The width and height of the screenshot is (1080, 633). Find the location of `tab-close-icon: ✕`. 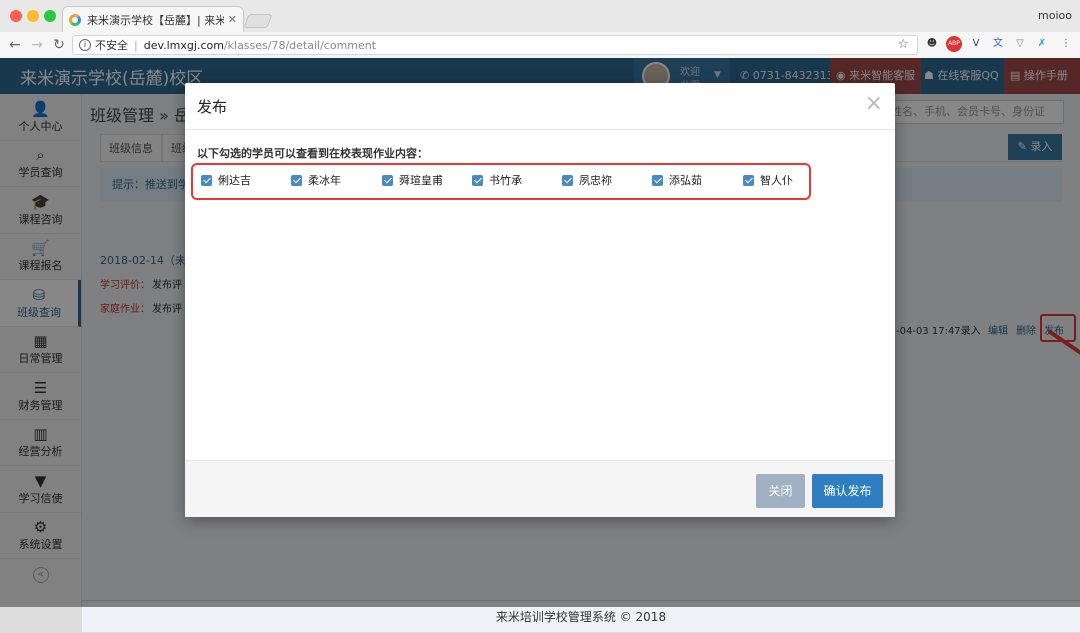

tab-close-icon: ✕ is located at coordinates (232, 19).